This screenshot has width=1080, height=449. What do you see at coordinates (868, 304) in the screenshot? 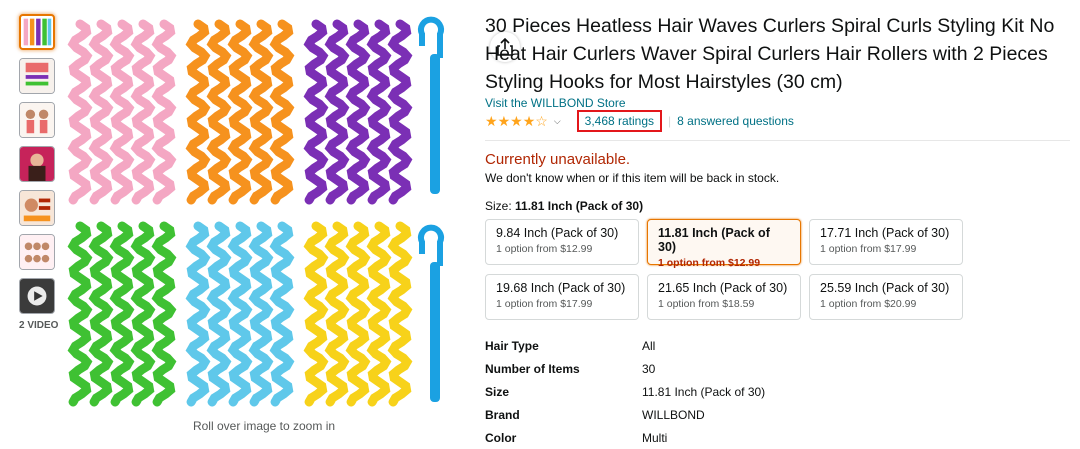
I see `size-option-price: 1 option from $20.99` at bounding box center [868, 304].